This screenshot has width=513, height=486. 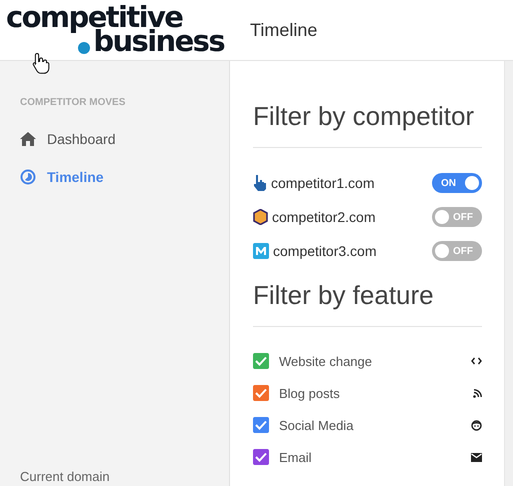 What do you see at coordinates (84, 48) in the screenshot?
I see `logo-dot-icon` at bounding box center [84, 48].